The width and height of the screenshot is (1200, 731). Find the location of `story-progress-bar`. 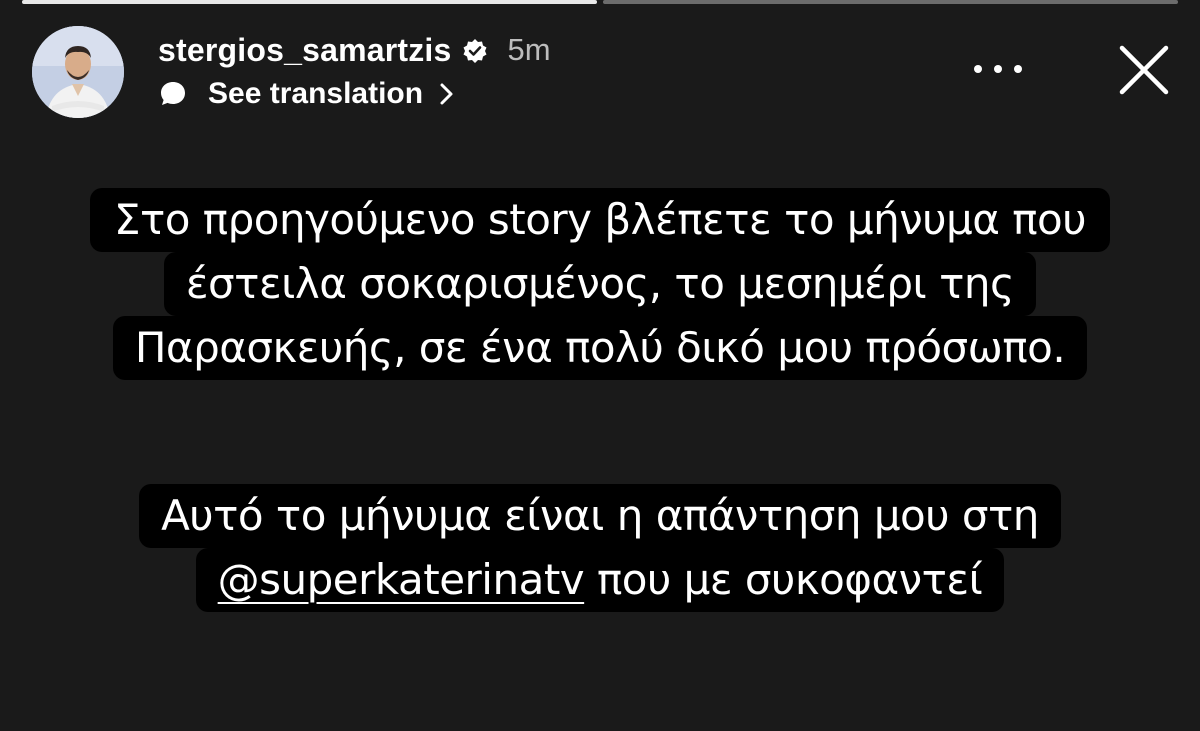

story-progress-bar is located at coordinates (600, 3).